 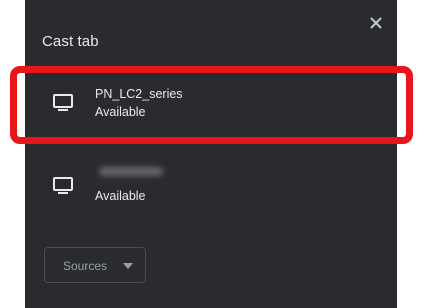 What do you see at coordinates (85, 266) in the screenshot?
I see `sources-label: Sources` at bounding box center [85, 266].